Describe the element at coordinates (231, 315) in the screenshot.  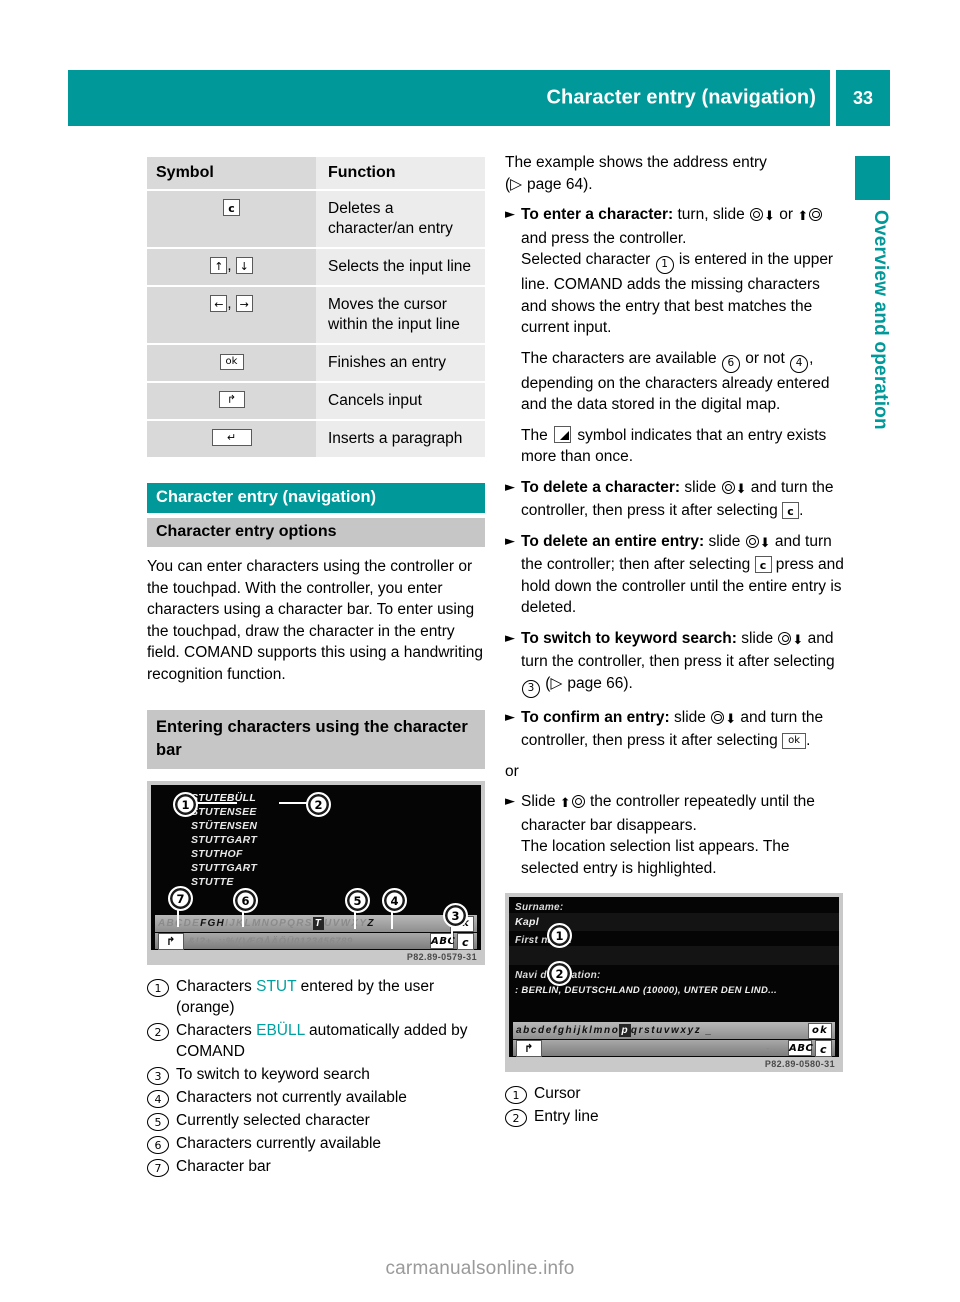
I see `symbol-cell: ←, →` at that location.